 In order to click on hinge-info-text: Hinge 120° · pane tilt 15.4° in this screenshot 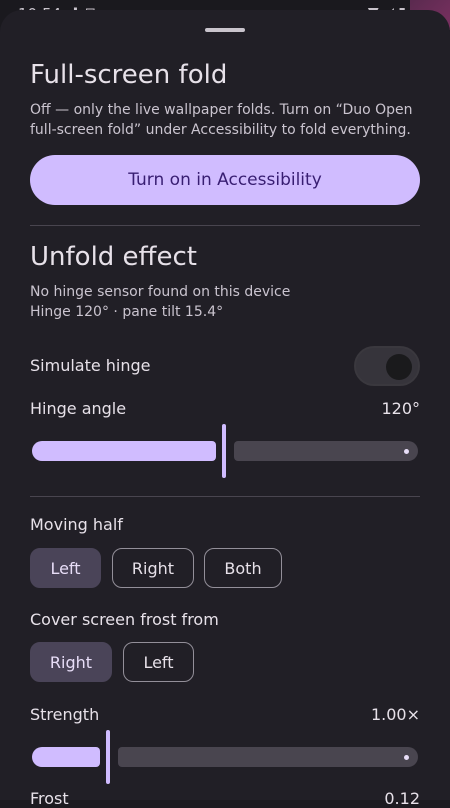, I will do `click(127, 312)`.